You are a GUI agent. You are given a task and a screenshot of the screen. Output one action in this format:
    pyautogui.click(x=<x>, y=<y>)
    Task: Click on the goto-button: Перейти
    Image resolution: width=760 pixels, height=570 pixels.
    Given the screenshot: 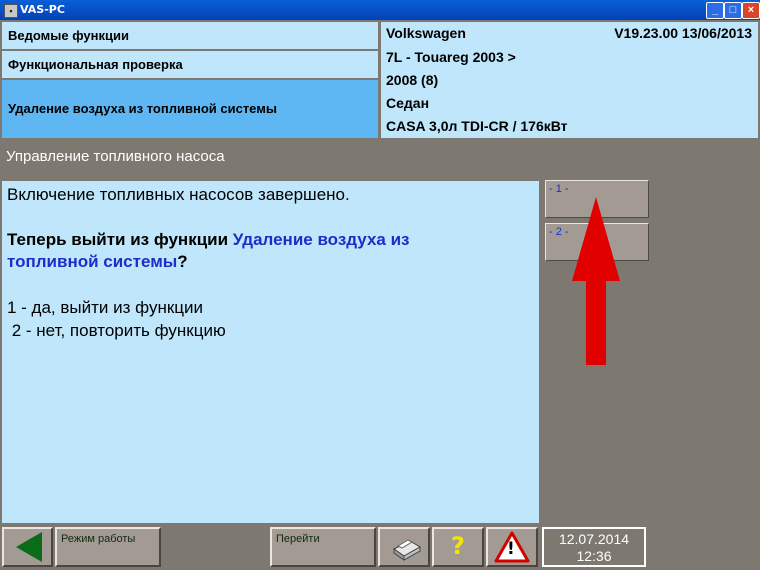 What is the action you would take?
    pyautogui.click(x=323, y=547)
    